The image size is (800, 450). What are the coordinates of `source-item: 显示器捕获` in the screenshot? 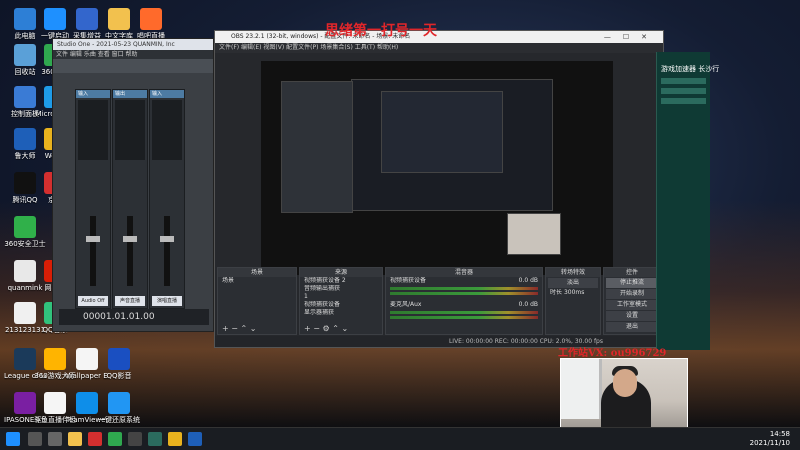 It's located at (341, 313).